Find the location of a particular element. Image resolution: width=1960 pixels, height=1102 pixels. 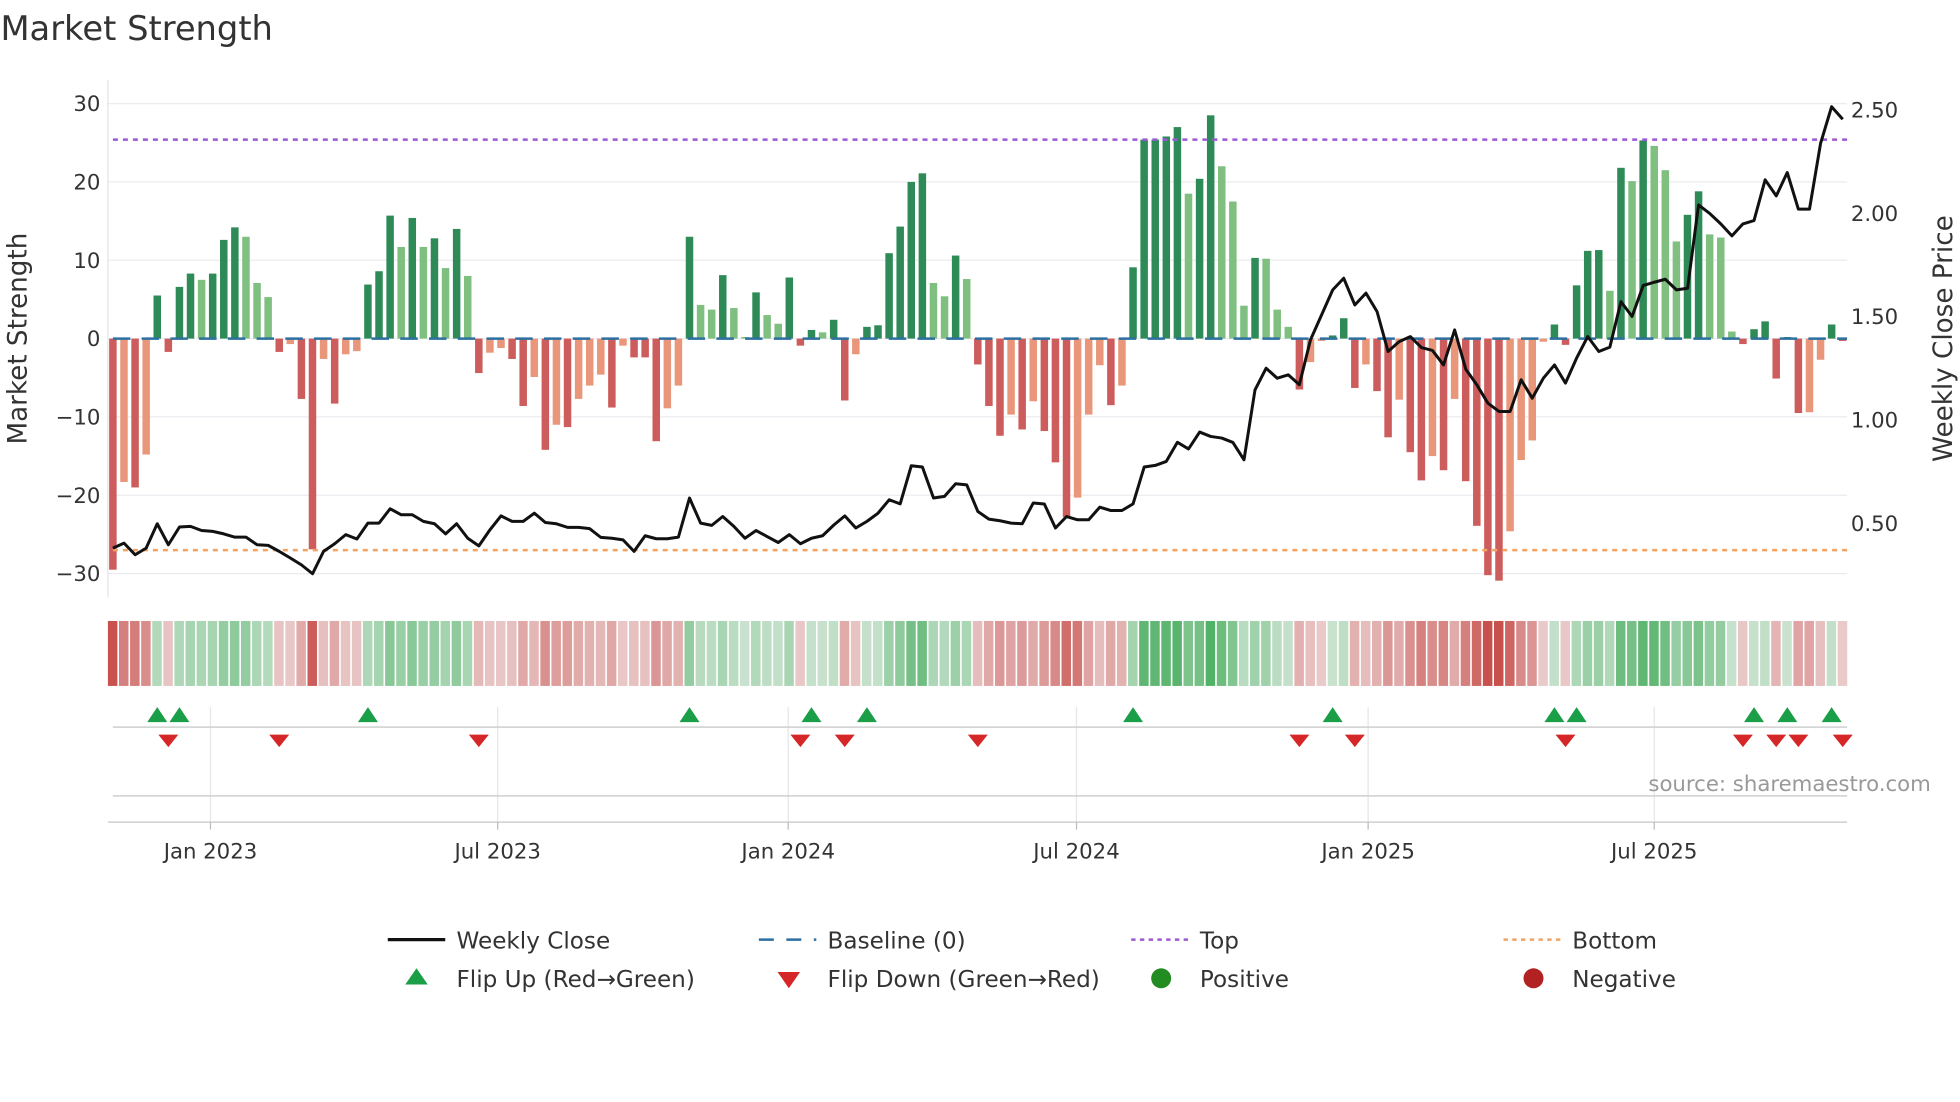

y-tick-label: −30 is located at coordinates (78, 574).